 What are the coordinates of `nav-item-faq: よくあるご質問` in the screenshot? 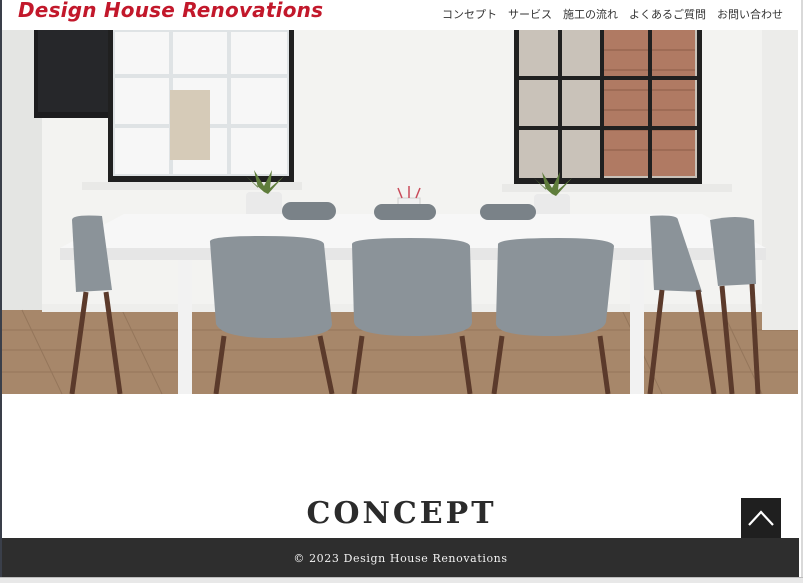 It's located at (667, 14).